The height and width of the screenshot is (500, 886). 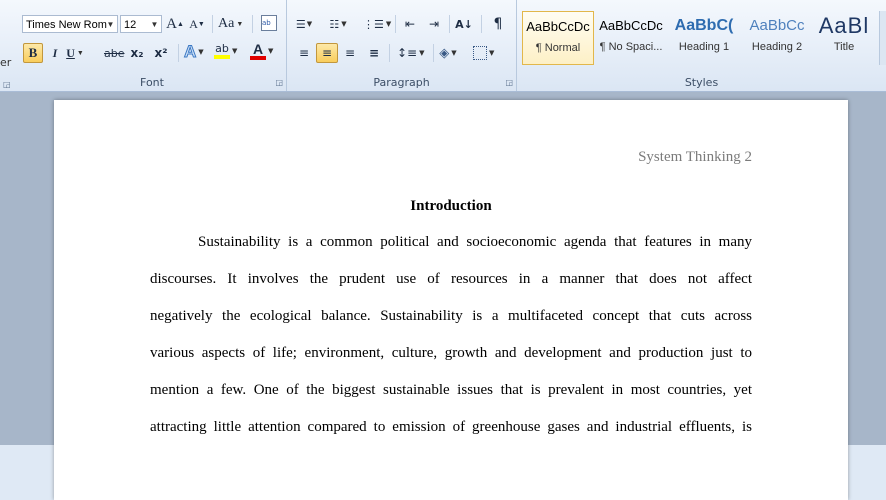 What do you see at coordinates (334, 24) in the screenshot?
I see `numbered-list-icon: ☷` at bounding box center [334, 24].